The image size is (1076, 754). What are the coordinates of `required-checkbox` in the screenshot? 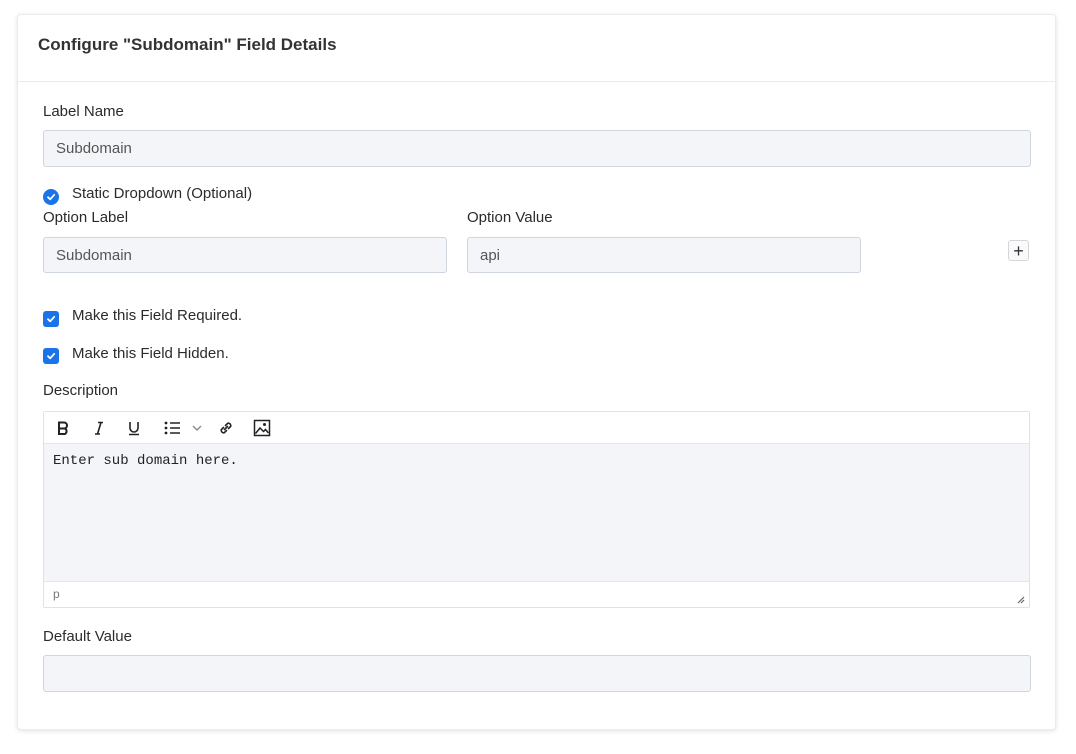 It's located at (51, 319).